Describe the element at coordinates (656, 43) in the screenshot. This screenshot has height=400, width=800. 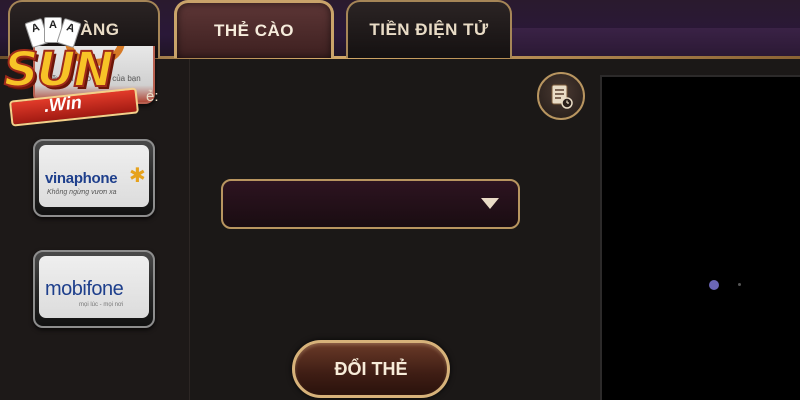
I see `tab-bar-fill` at that location.